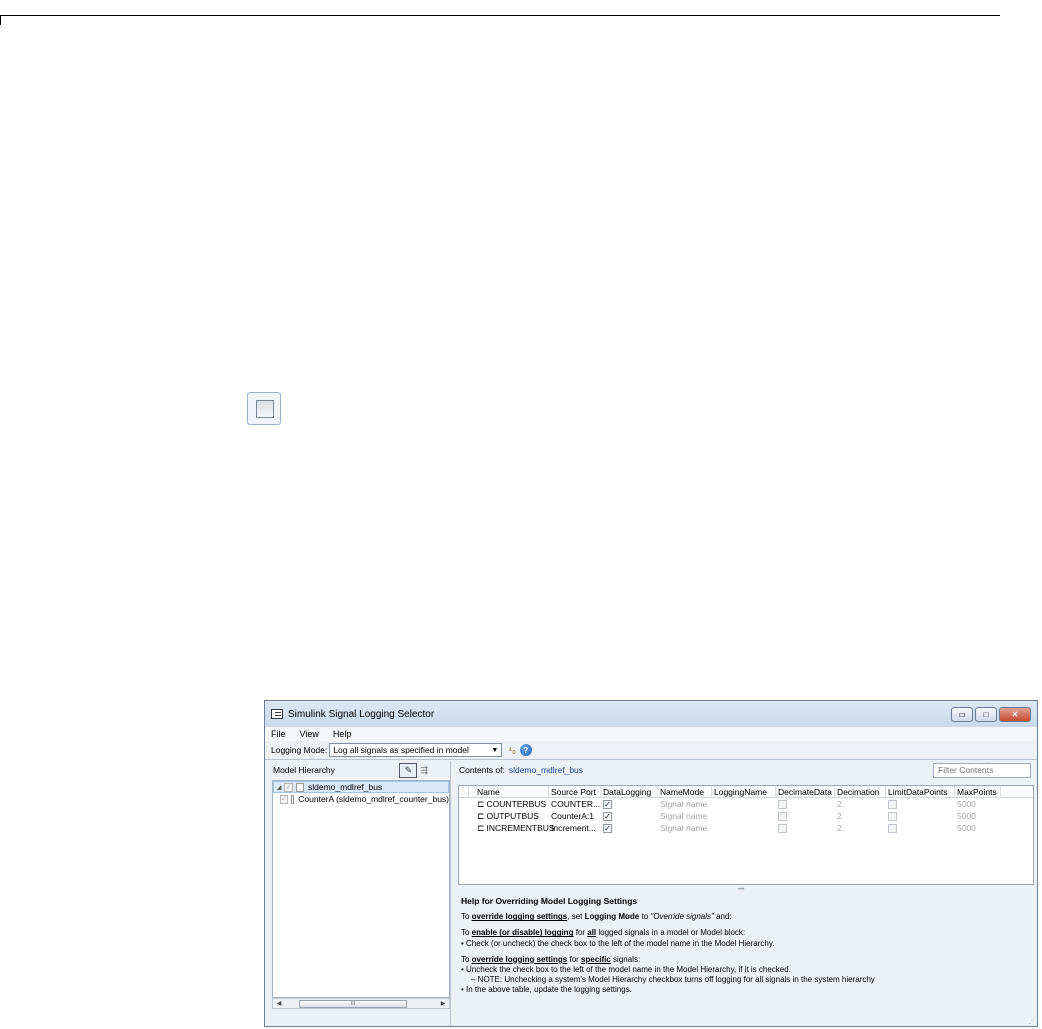  Describe the element at coordinates (464, 791) in the screenshot. I see `column-spacer` at that location.